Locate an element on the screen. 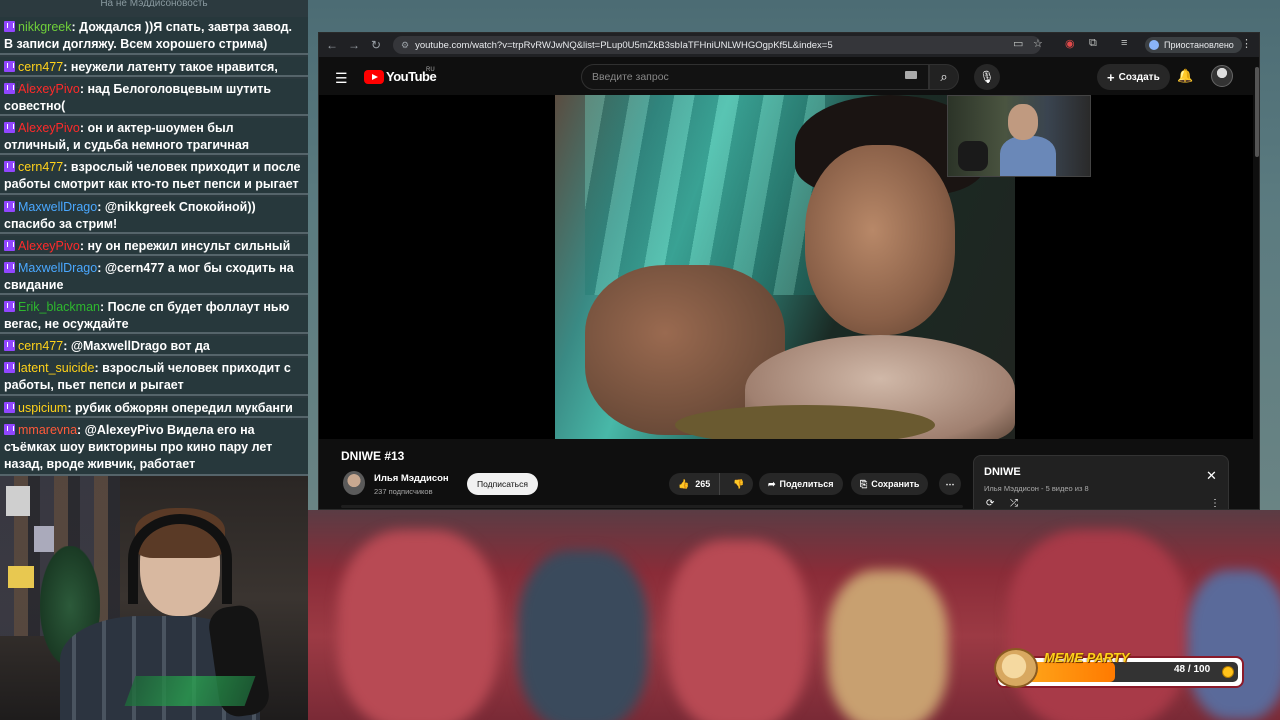 Image resolution: width=1280 pixels, height=720 pixels. shuffle-icon: ⤮ is located at coordinates (1014, 503).